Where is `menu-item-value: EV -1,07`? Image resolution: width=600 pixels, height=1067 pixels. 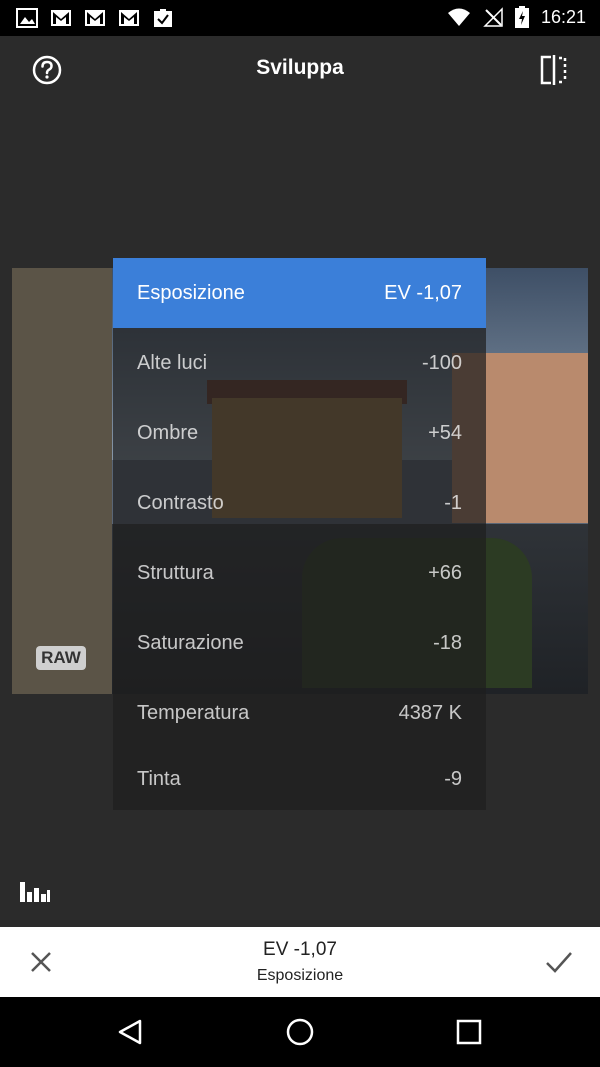 menu-item-value: EV -1,07 is located at coordinates (423, 292).